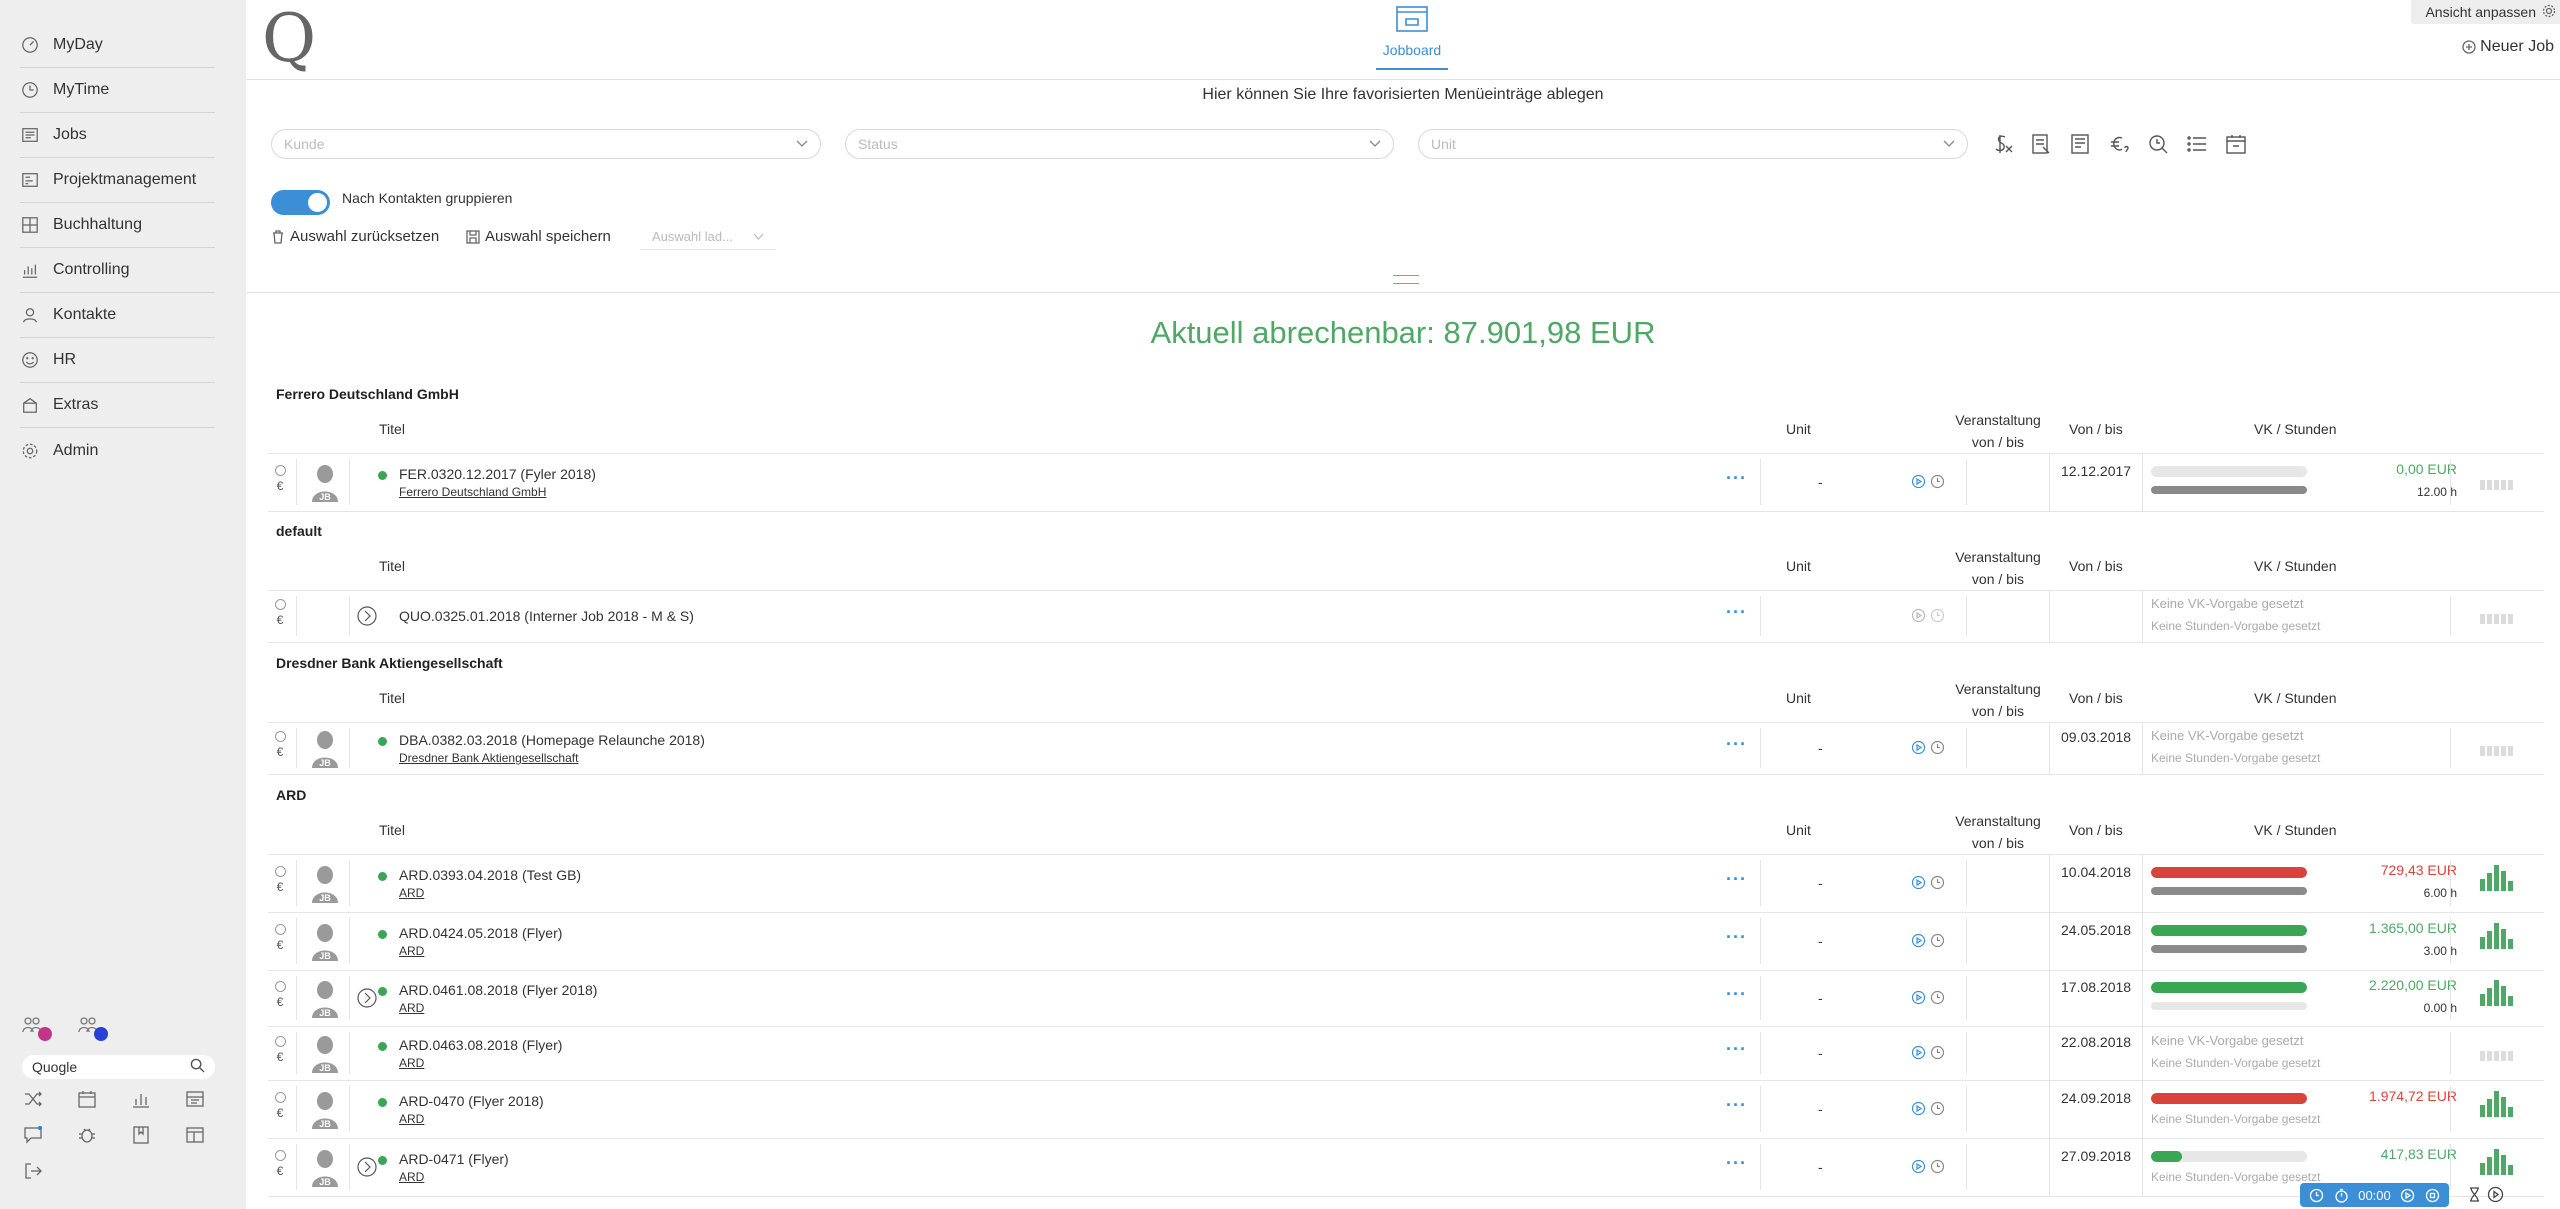 The height and width of the screenshot is (1209, 2560). What do you see at coordinates (498, 990) in the screenshot?
I see `job-title: ARD.0461.08.2018 (Flyer 2018)` at bounding box center [498, 990].